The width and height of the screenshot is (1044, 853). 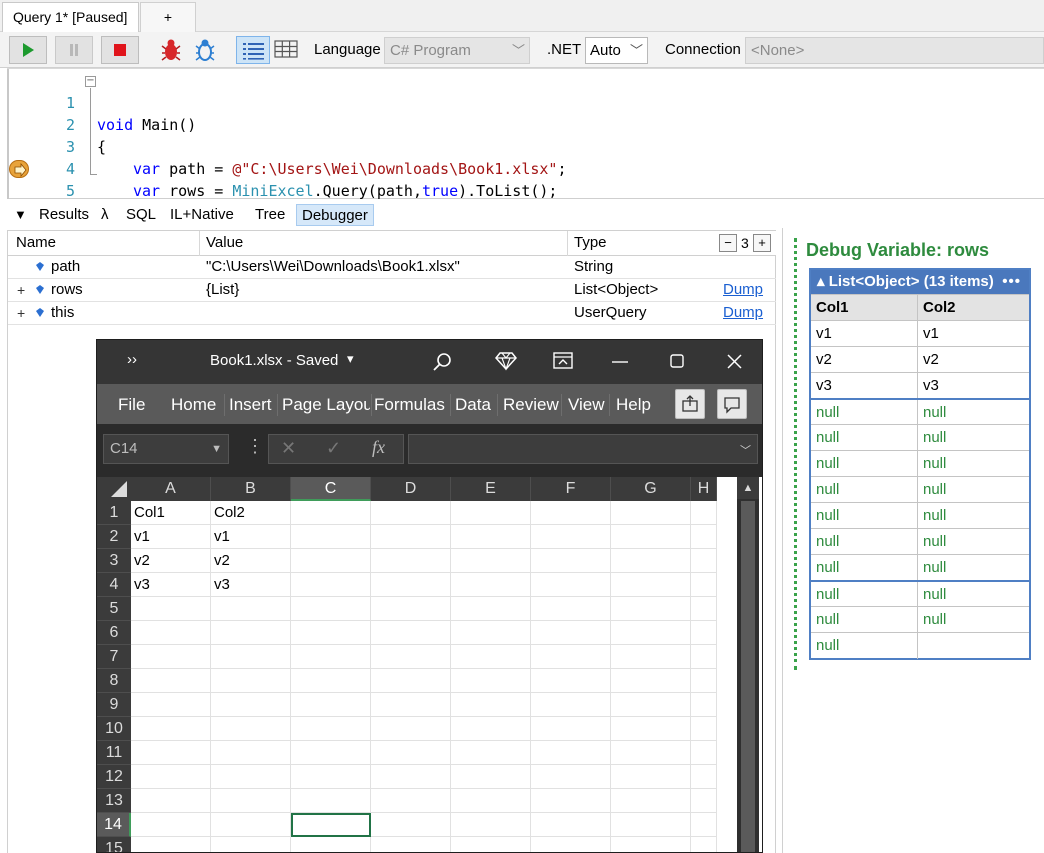 I want to click on cell-d11, so click(x=411, y=753).